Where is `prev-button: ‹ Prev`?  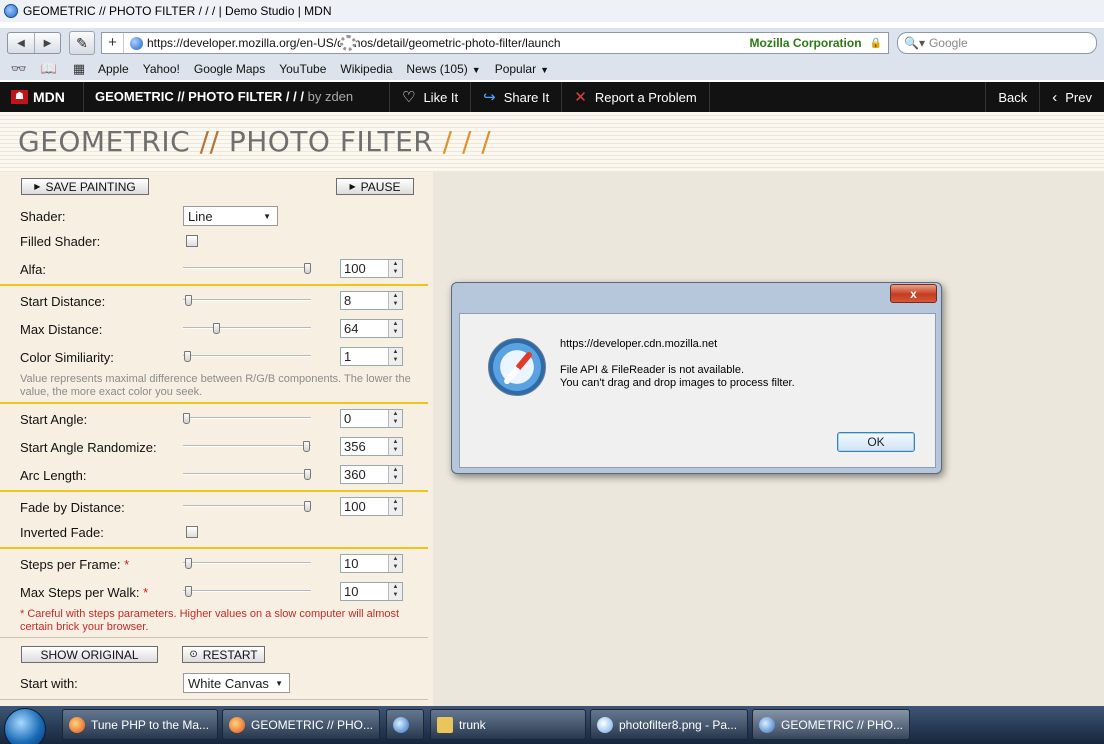 prev-button: ‹ Prev is located at coordinates (1071, 97).